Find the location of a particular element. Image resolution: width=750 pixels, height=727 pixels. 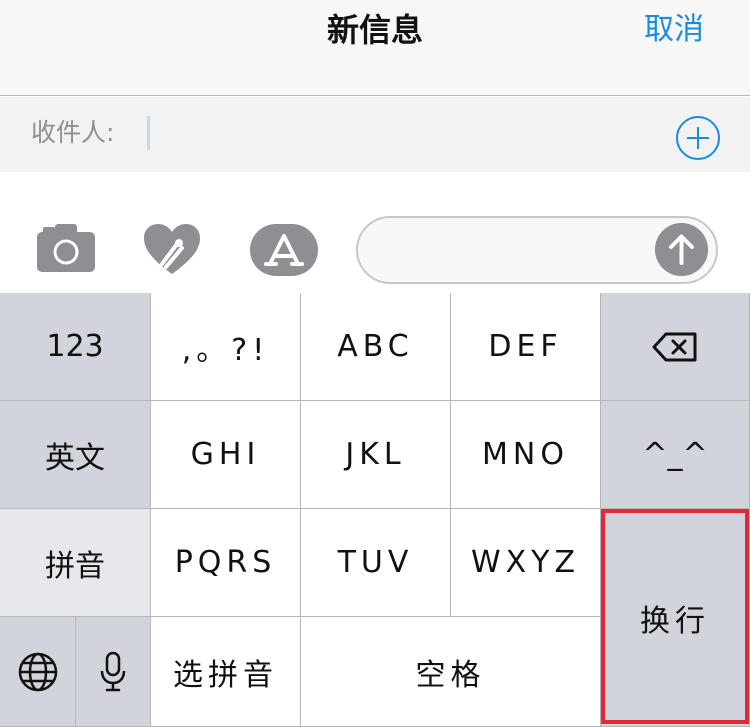

key-abc: ABC is located at coordinates (376, 347).